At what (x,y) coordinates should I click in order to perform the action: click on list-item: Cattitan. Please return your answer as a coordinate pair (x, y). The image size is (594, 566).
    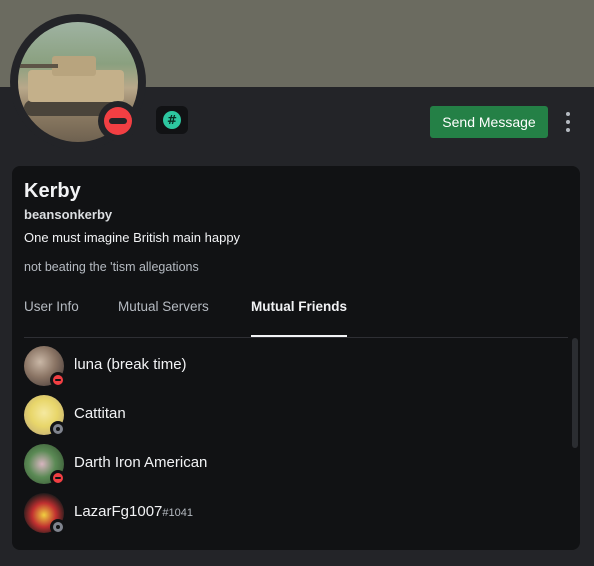
    Looking at the image, I should click on (294, 415).